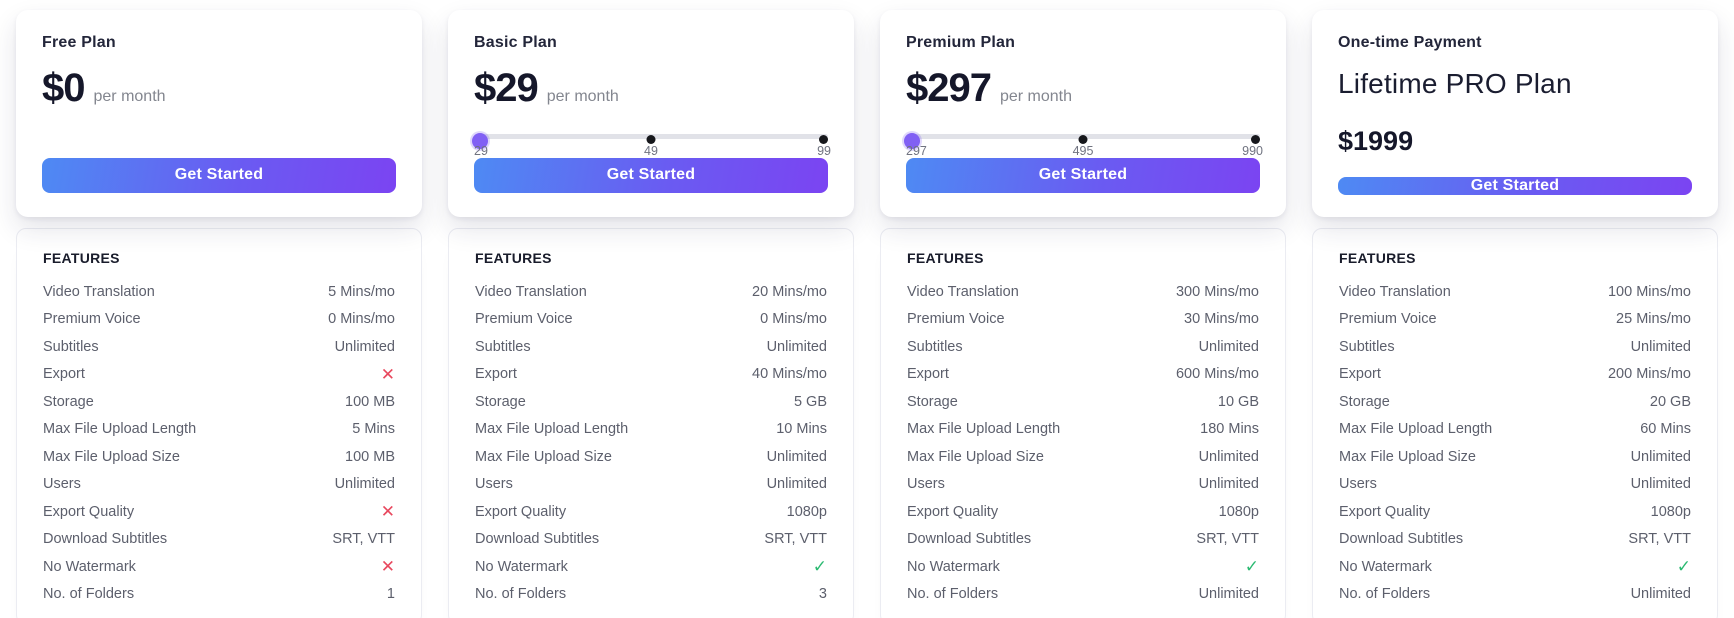 Image resolution: width=1734 pixels, height=618 pixels. I want to click on feature-row: No Watermark ✓, so click(1515, 567).